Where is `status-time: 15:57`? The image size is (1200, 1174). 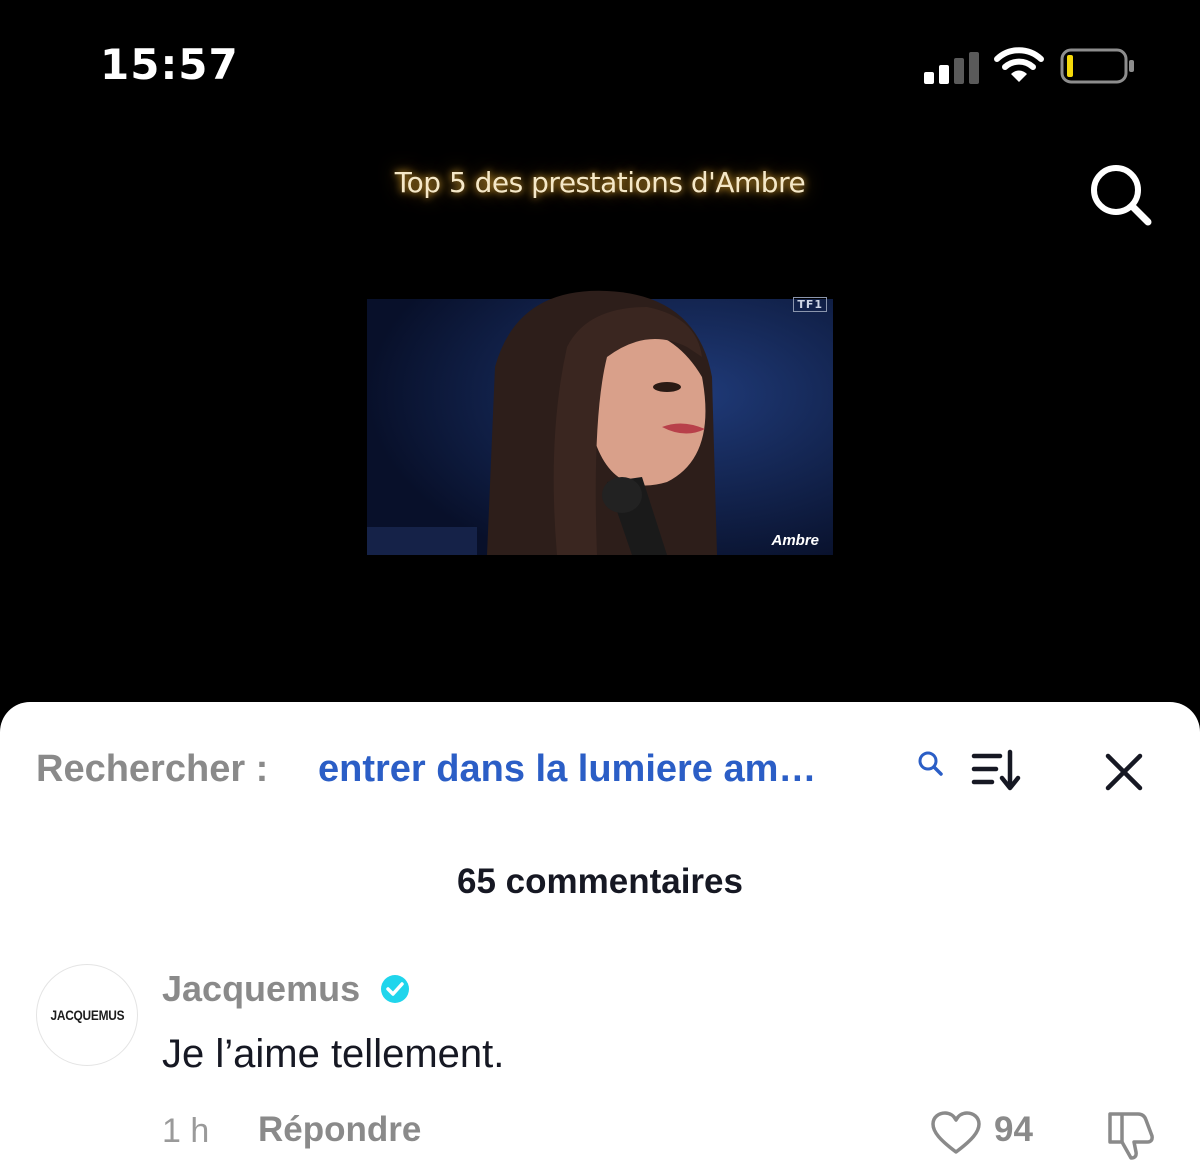 status-time: 15:57 is located at coordinates (169, 64).